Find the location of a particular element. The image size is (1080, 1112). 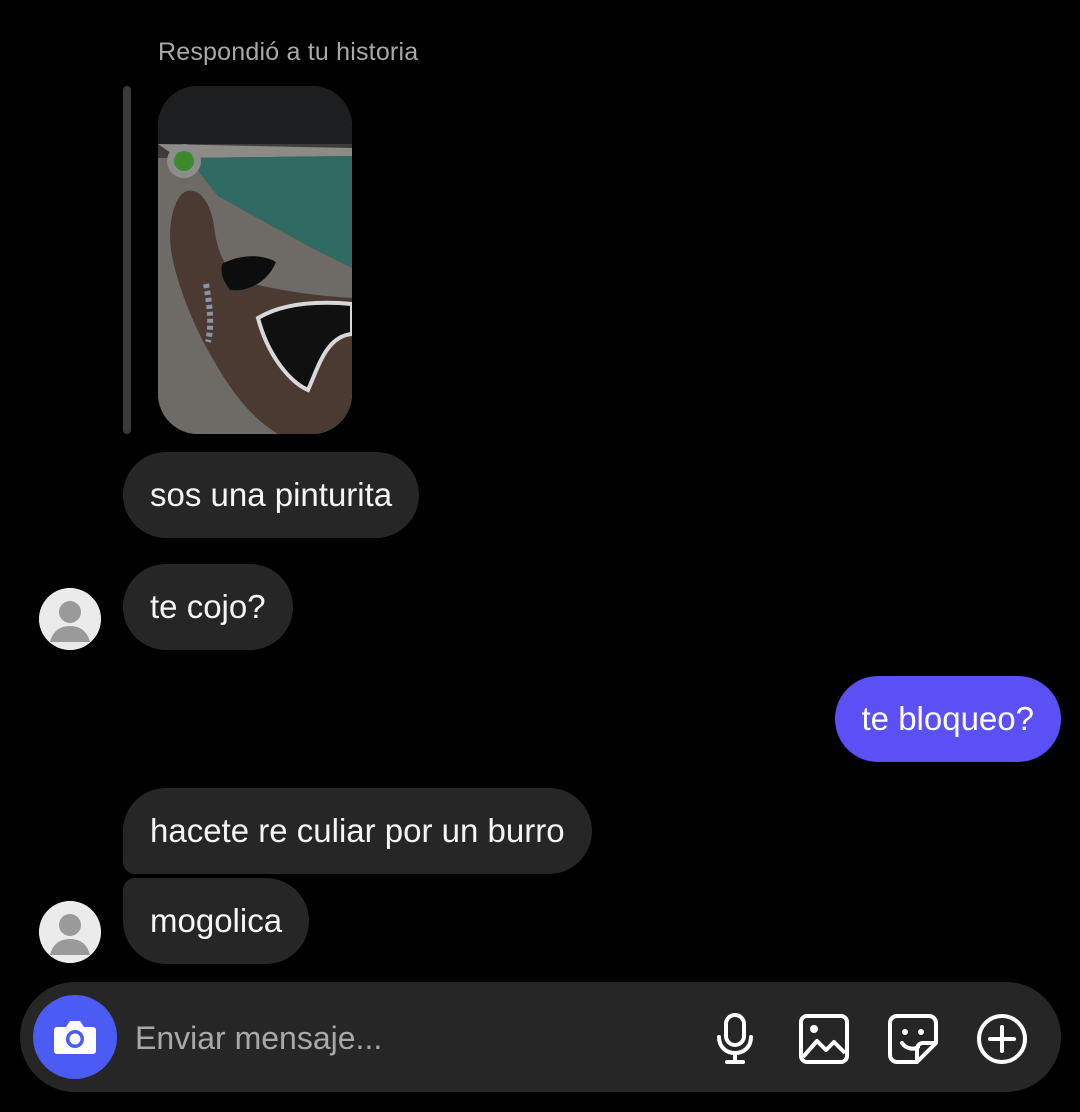

camera-button is located at coordinates (75, 1037).